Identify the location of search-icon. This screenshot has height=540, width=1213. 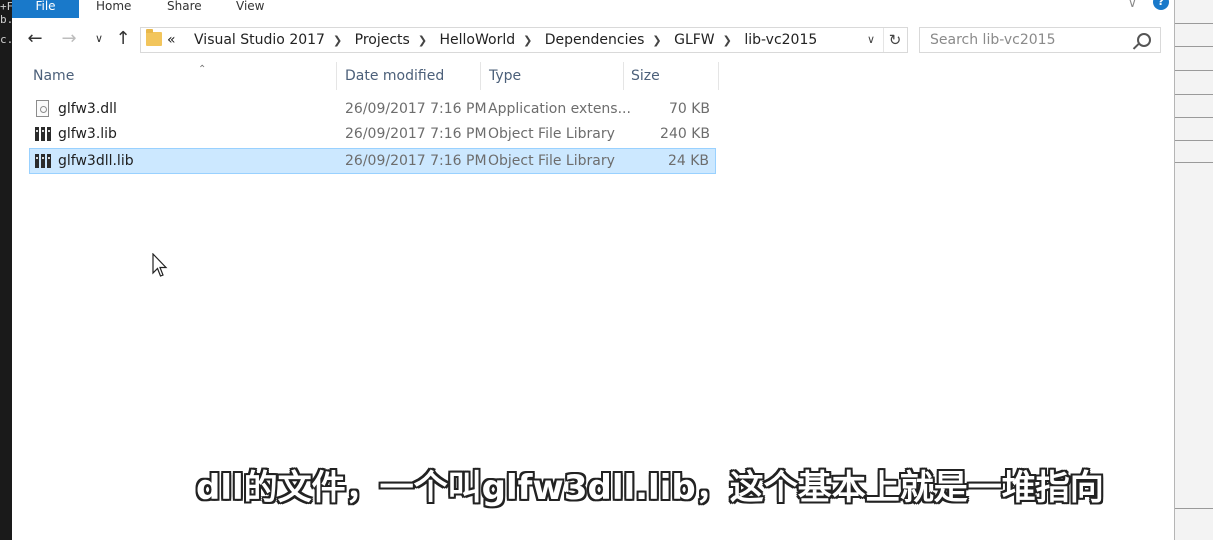
(1144, 40).